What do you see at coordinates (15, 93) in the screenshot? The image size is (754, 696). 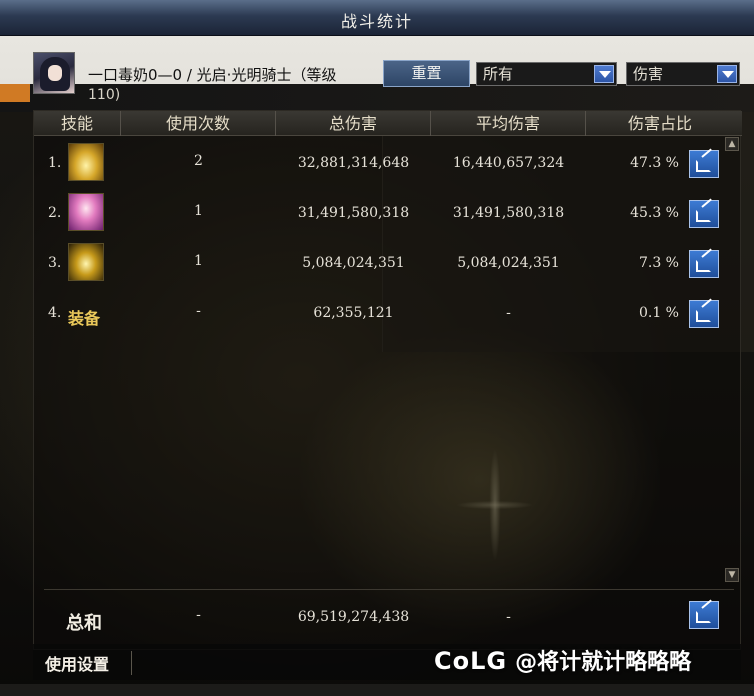 I see `orange-hp-bar-edge` at bounding box center [15, 93].